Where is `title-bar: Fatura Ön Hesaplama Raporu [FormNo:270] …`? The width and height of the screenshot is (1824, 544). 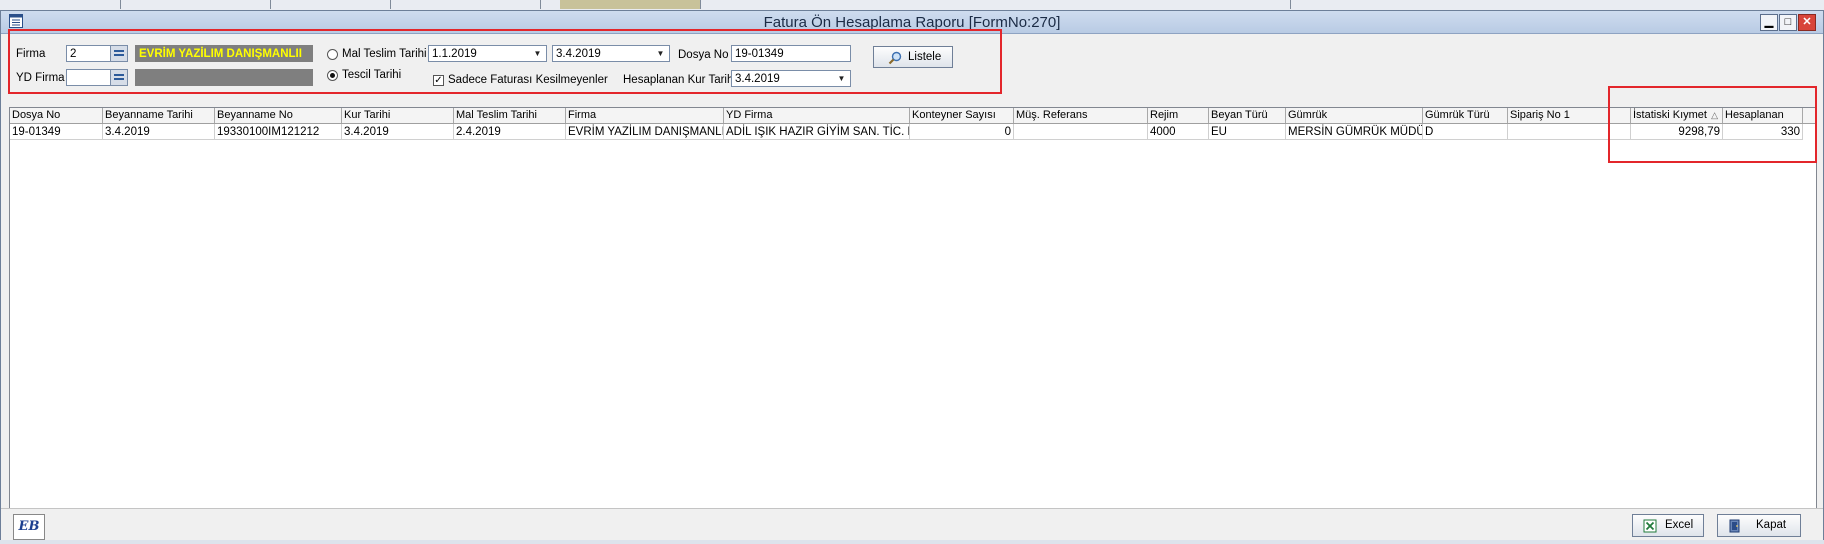
title-bar: Fatura Ön Hesaplama Raporu [FormNo:270] … is located at coordinates (912, 22).